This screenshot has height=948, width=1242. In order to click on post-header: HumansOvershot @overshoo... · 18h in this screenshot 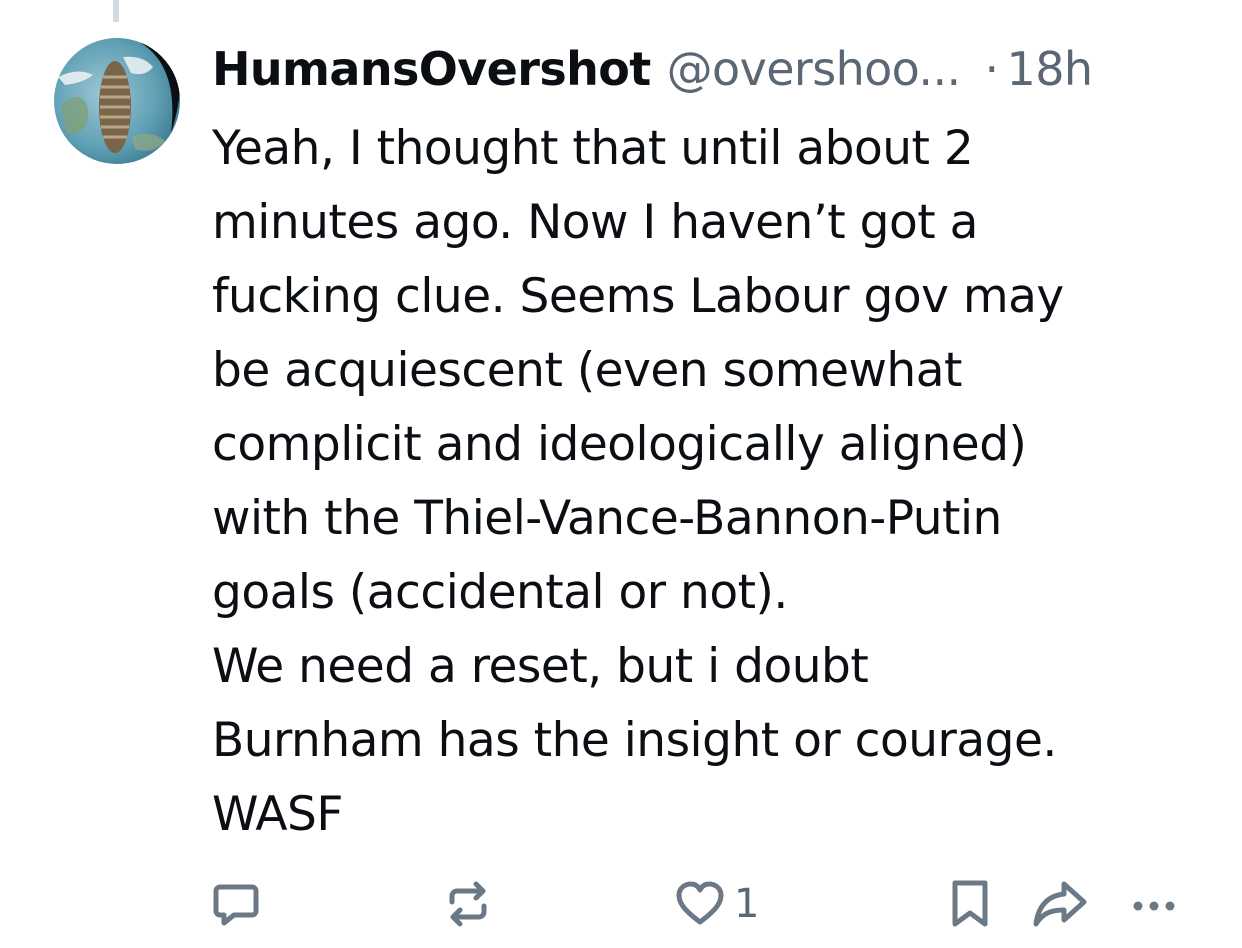, I will do `click(712, 69)`.